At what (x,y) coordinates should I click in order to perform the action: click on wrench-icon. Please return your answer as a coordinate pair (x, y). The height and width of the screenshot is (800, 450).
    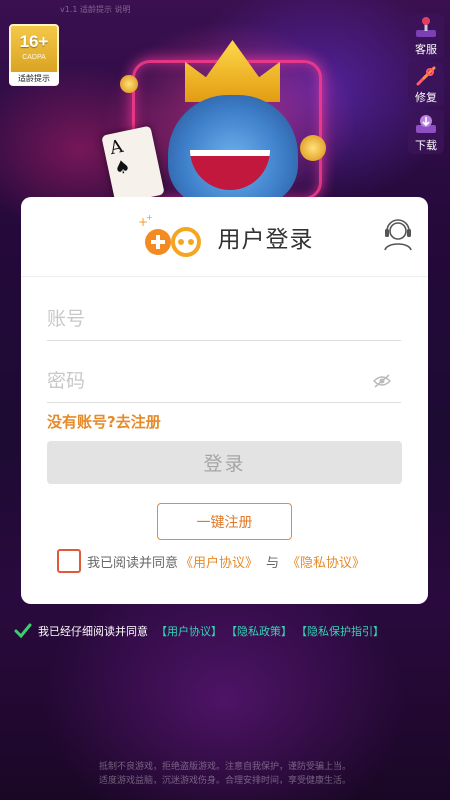
    Looking at the image, I should click on (426, 76).